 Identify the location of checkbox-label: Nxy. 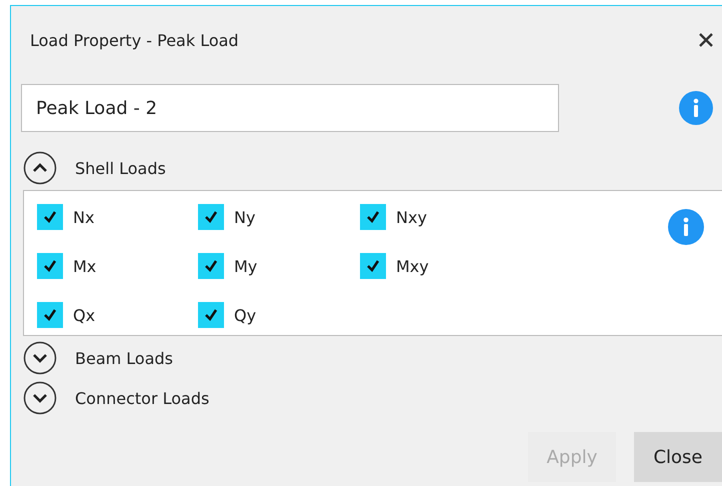
(411, 217).